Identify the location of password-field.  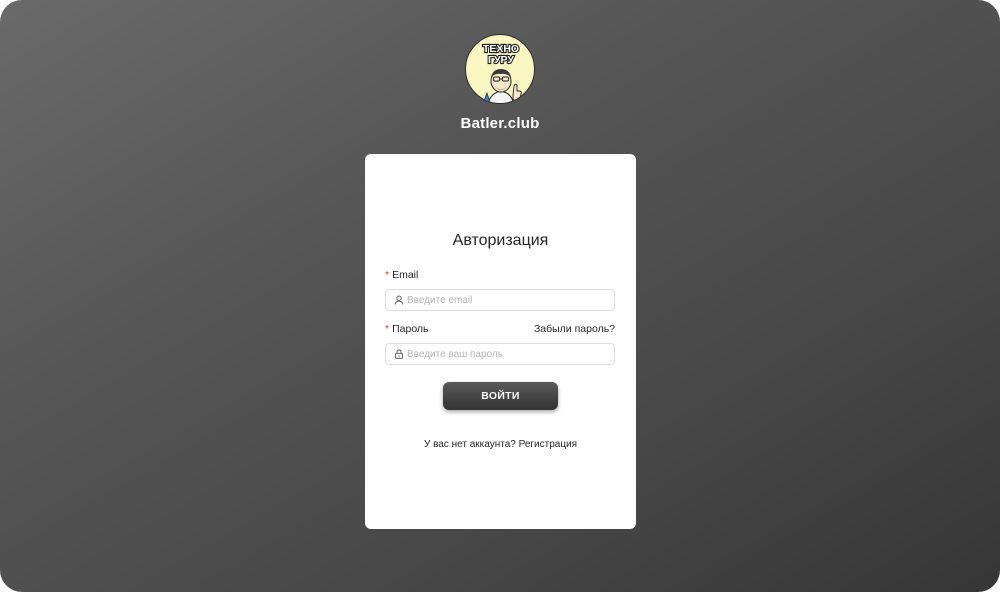
(500, 354).